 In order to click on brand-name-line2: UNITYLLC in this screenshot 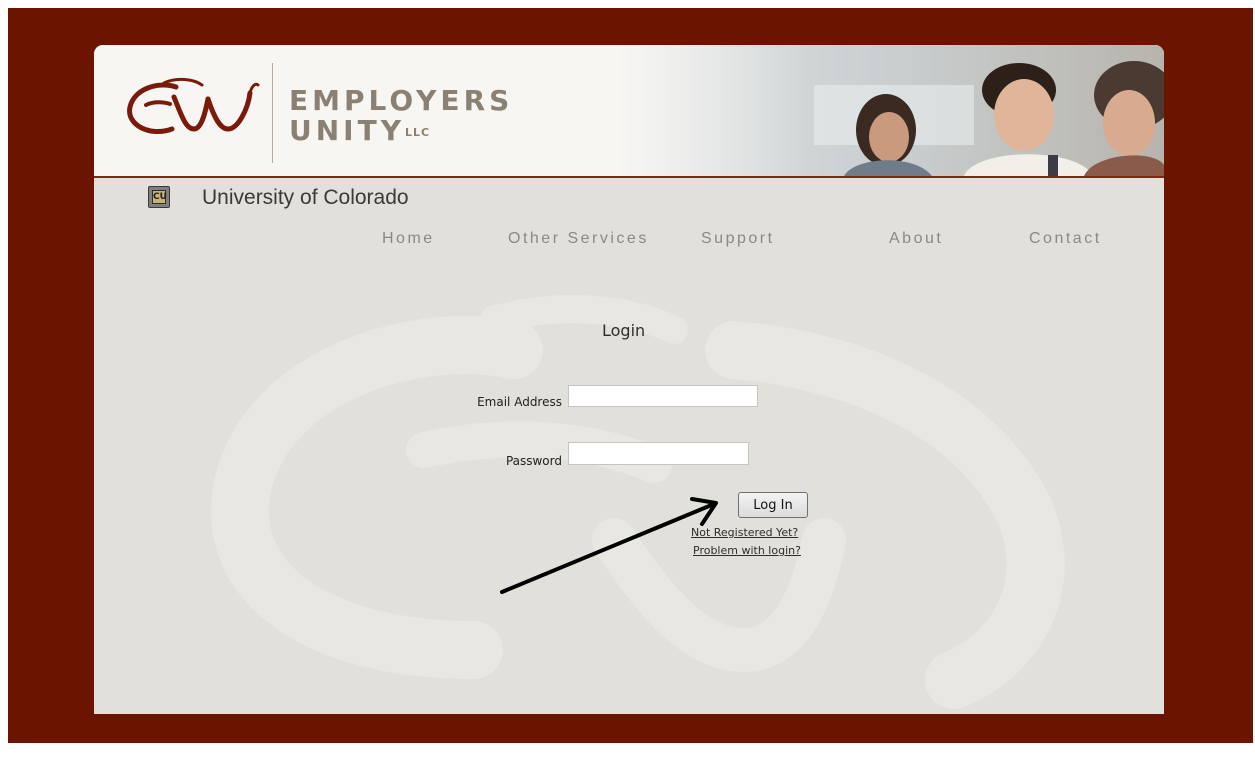, I will do `click(359, 131)`.